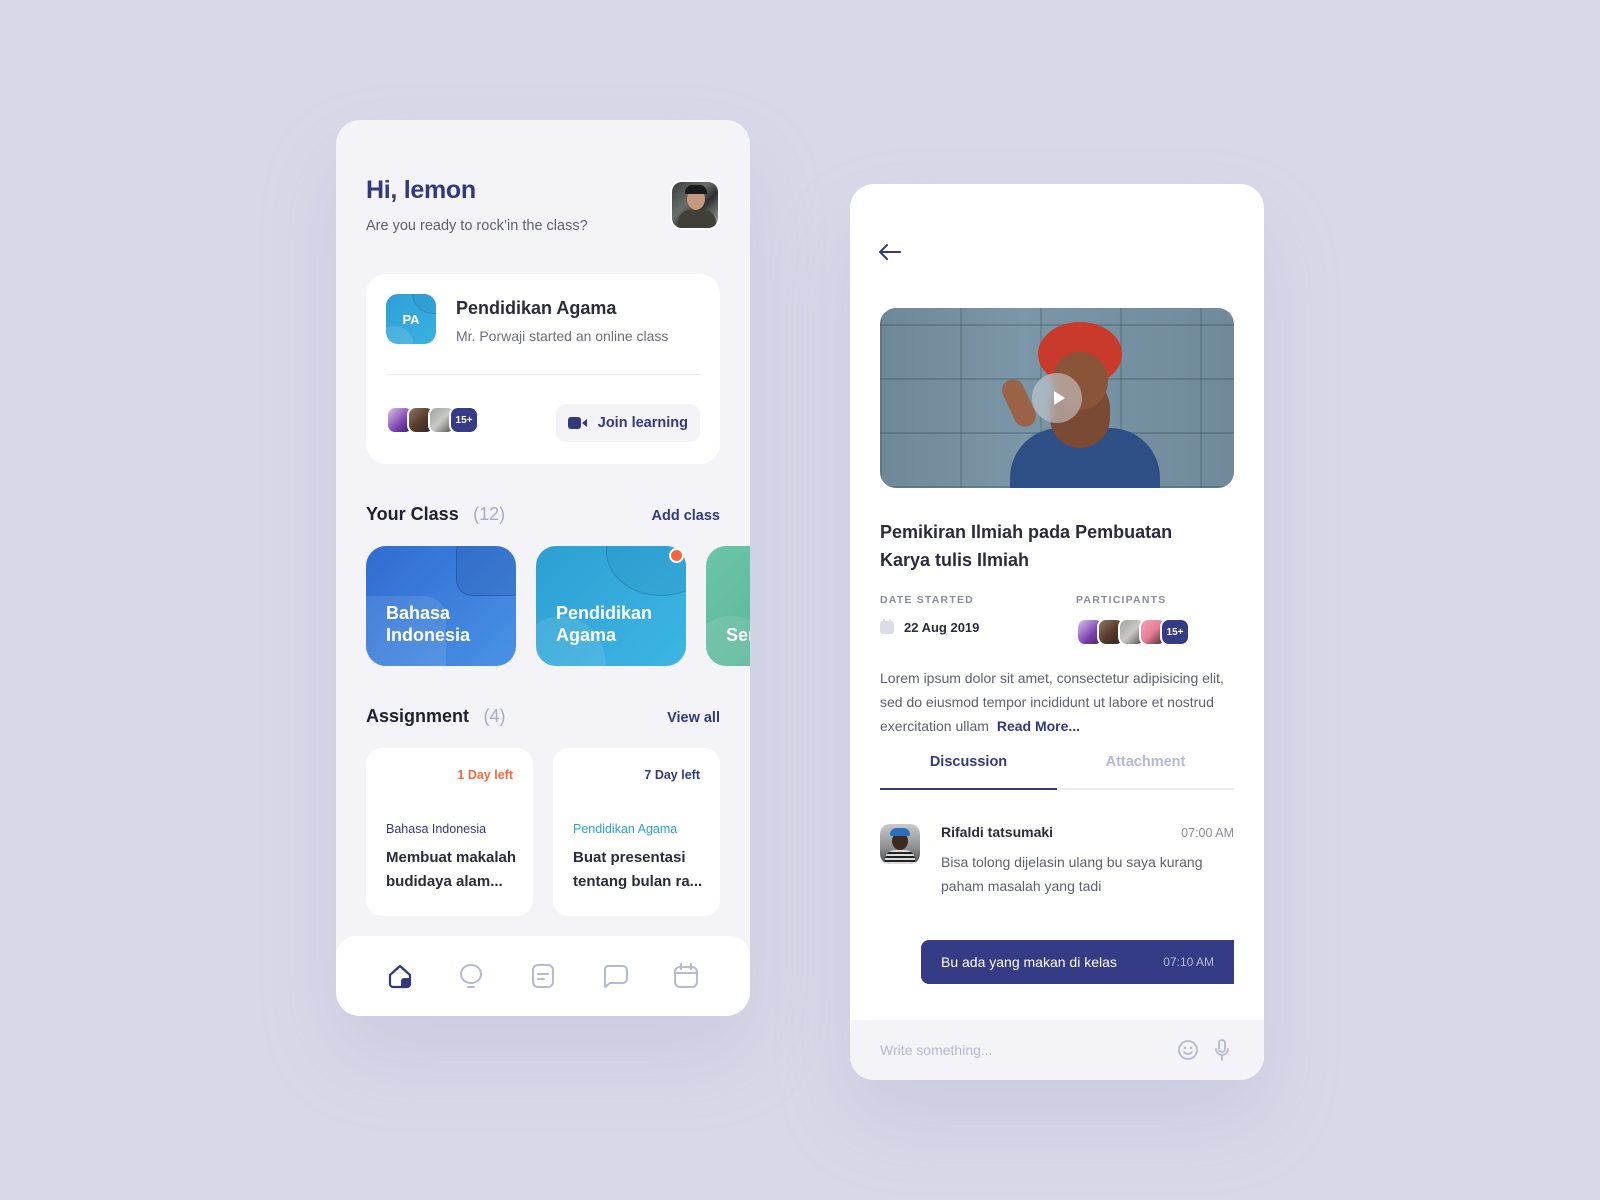  I want to click on assignment-header: Assignment (4) View all, so click(543, 716).